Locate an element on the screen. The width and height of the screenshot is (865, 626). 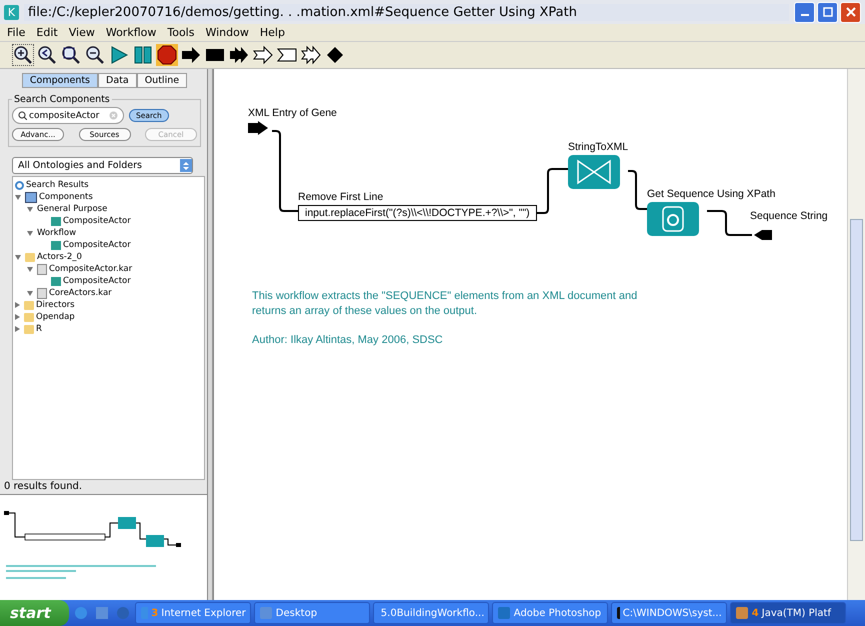
menu-item: Help is located at coordinates (272, 32).